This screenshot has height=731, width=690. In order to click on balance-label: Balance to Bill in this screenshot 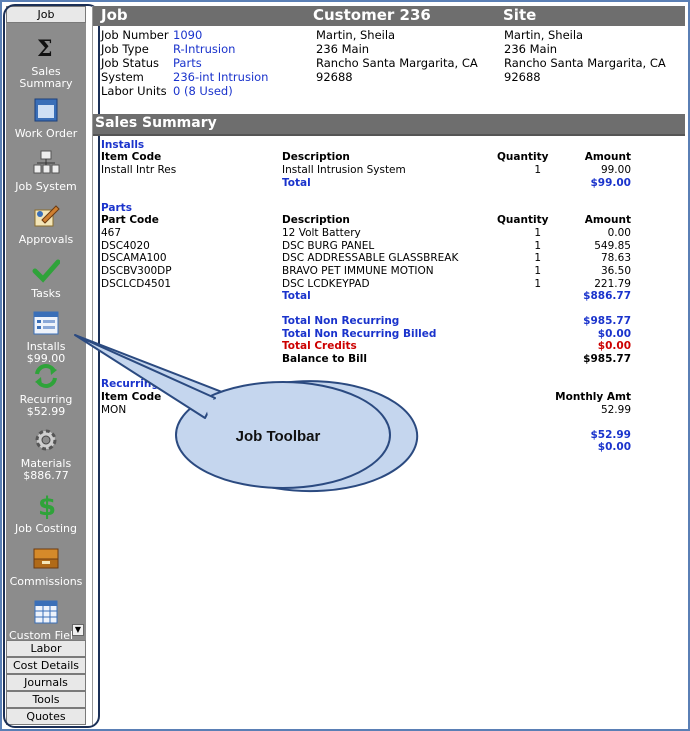, I will do `click(324, 359)`.